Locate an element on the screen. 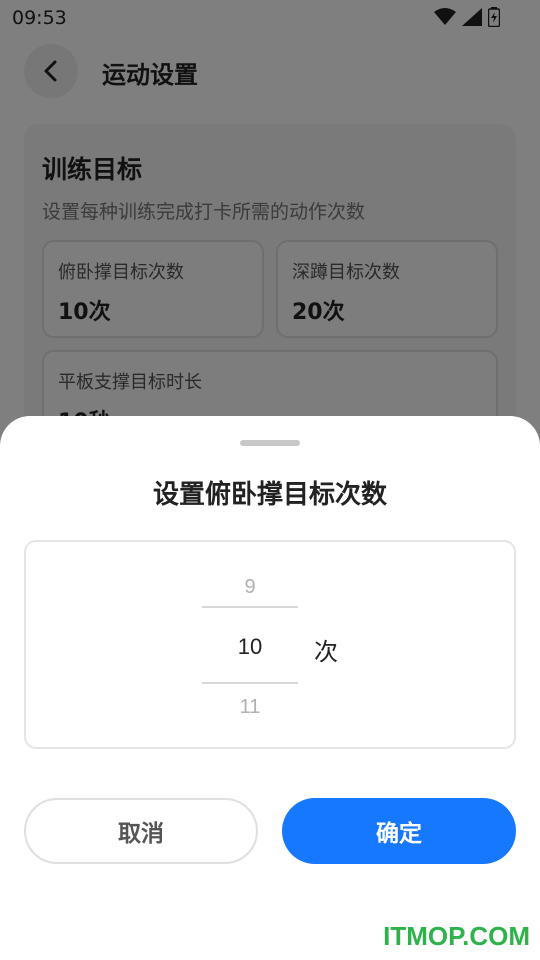  picker-divider-top is located at coordinates (250, 607).